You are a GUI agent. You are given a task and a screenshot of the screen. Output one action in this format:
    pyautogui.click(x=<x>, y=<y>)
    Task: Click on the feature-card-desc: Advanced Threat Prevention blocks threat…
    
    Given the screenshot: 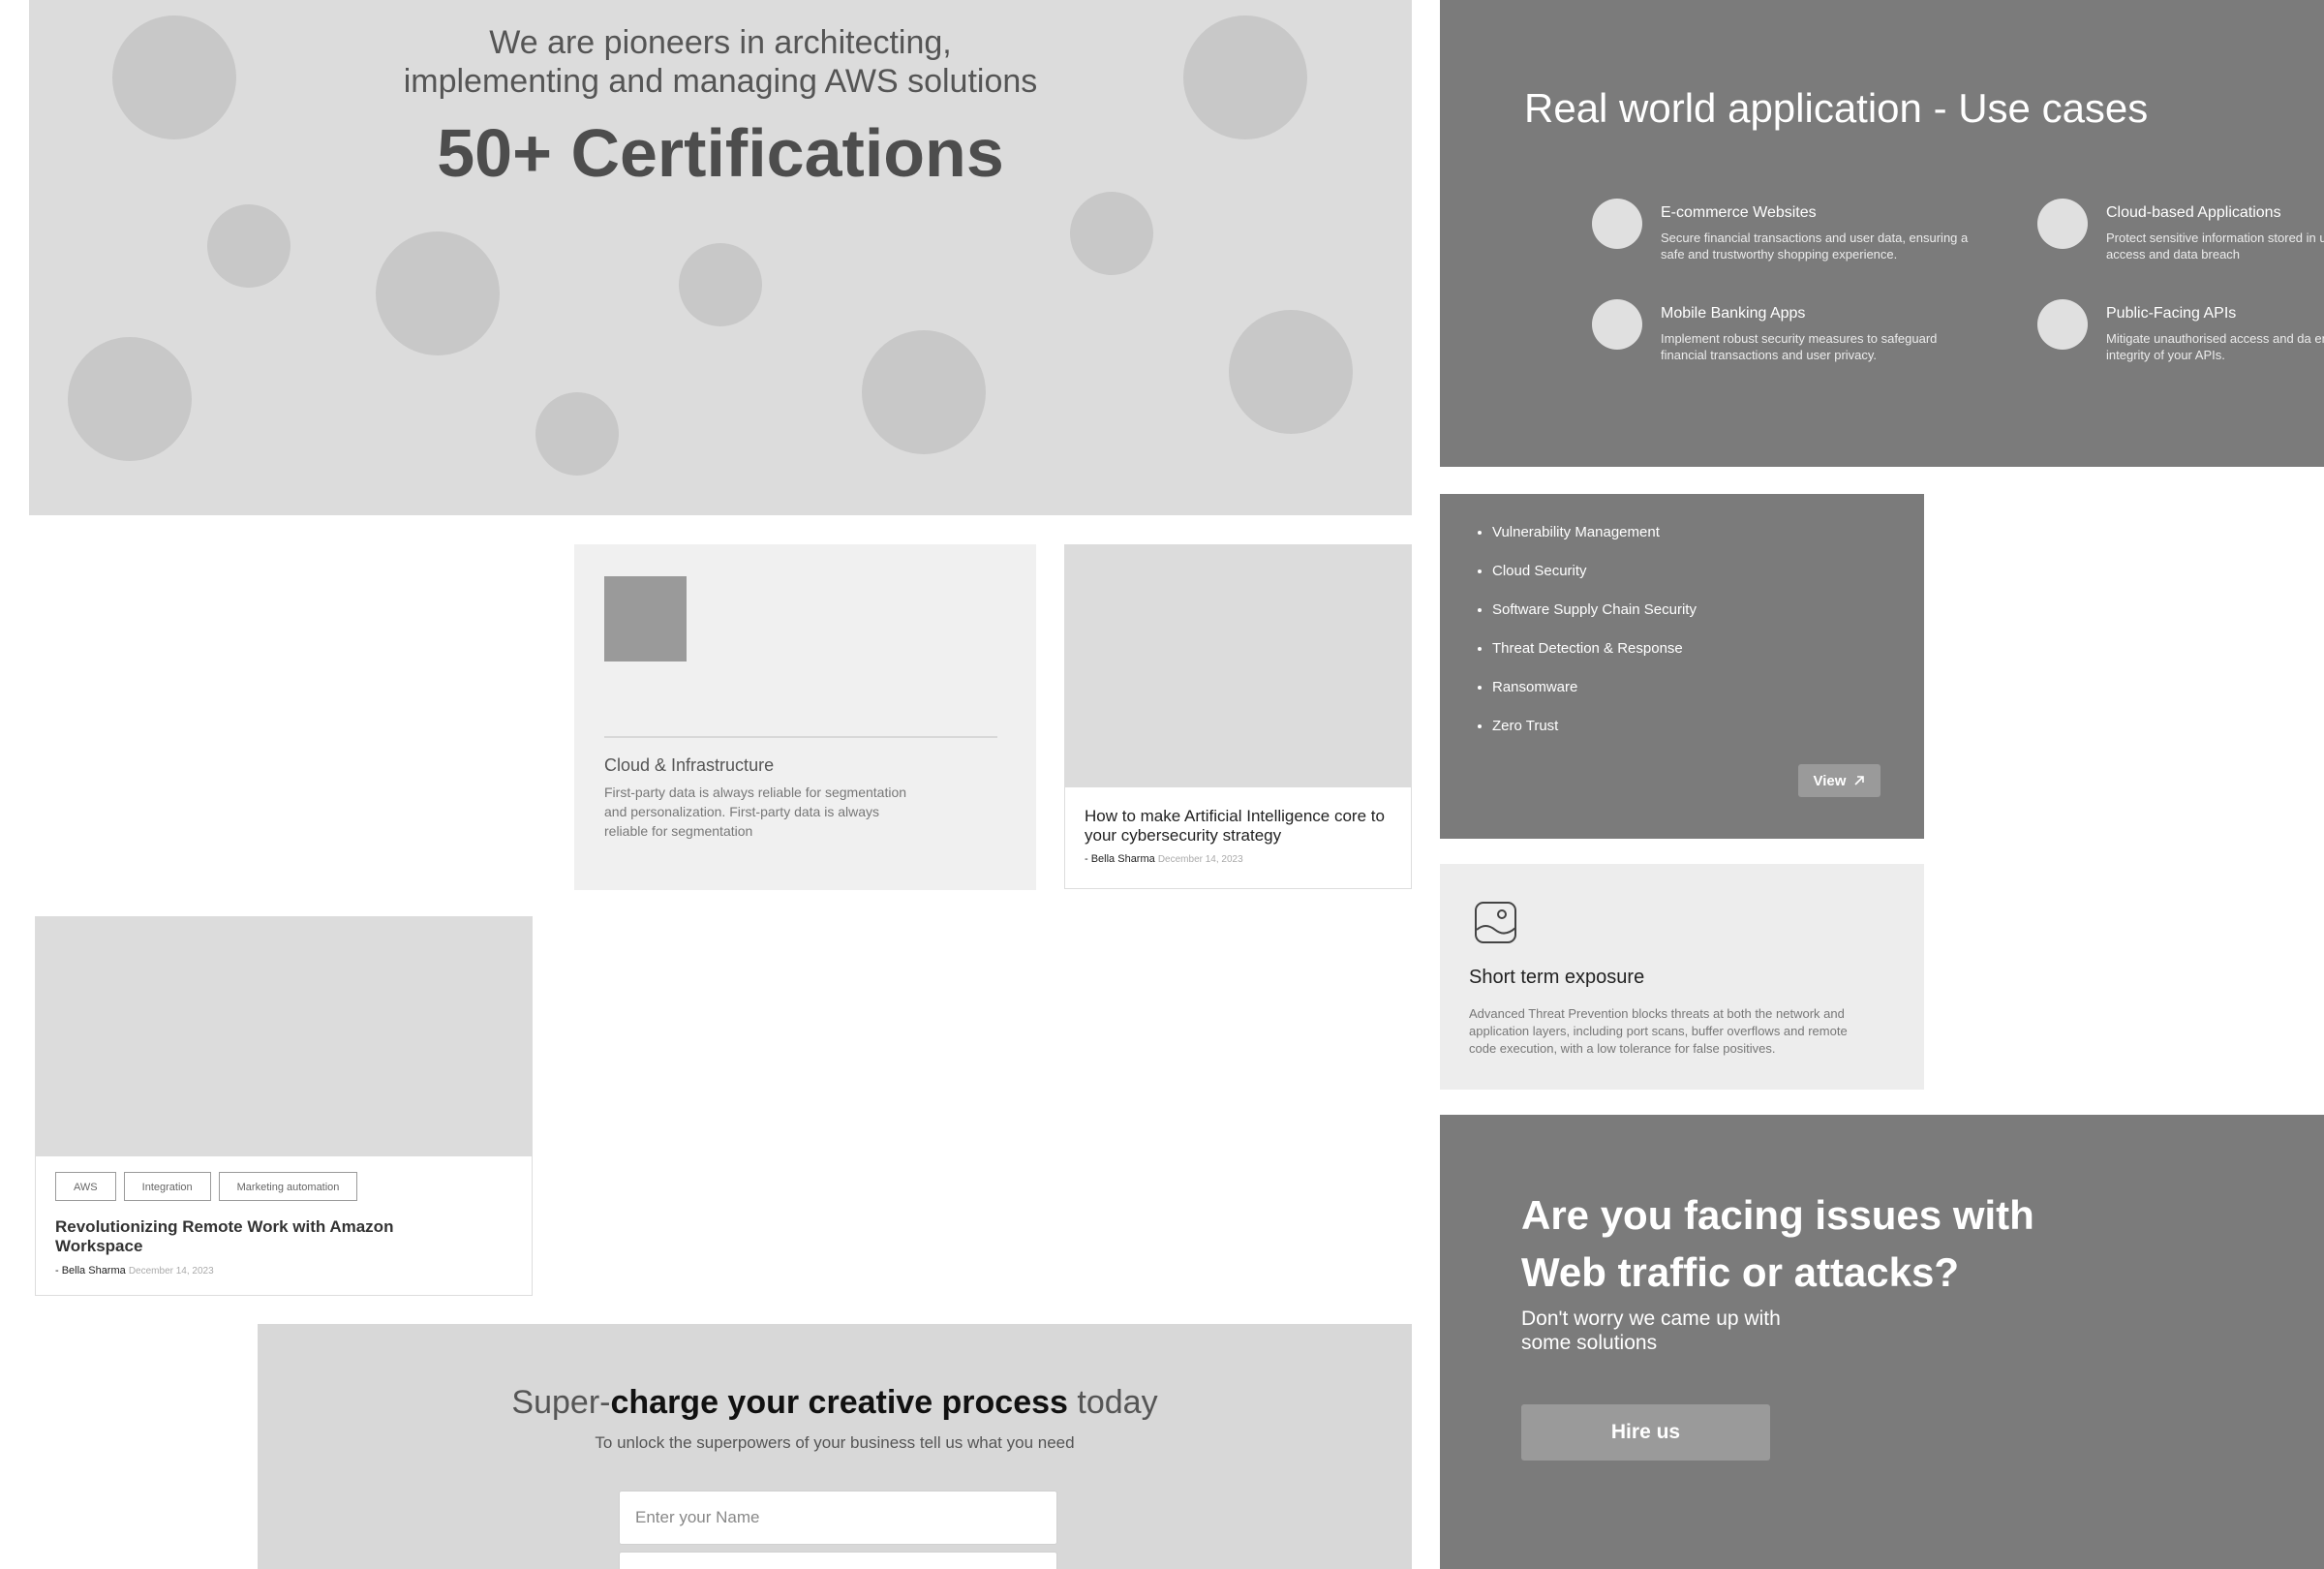 What is the action you would take?
    pyautogui.click(x=1659, y=1031)
    